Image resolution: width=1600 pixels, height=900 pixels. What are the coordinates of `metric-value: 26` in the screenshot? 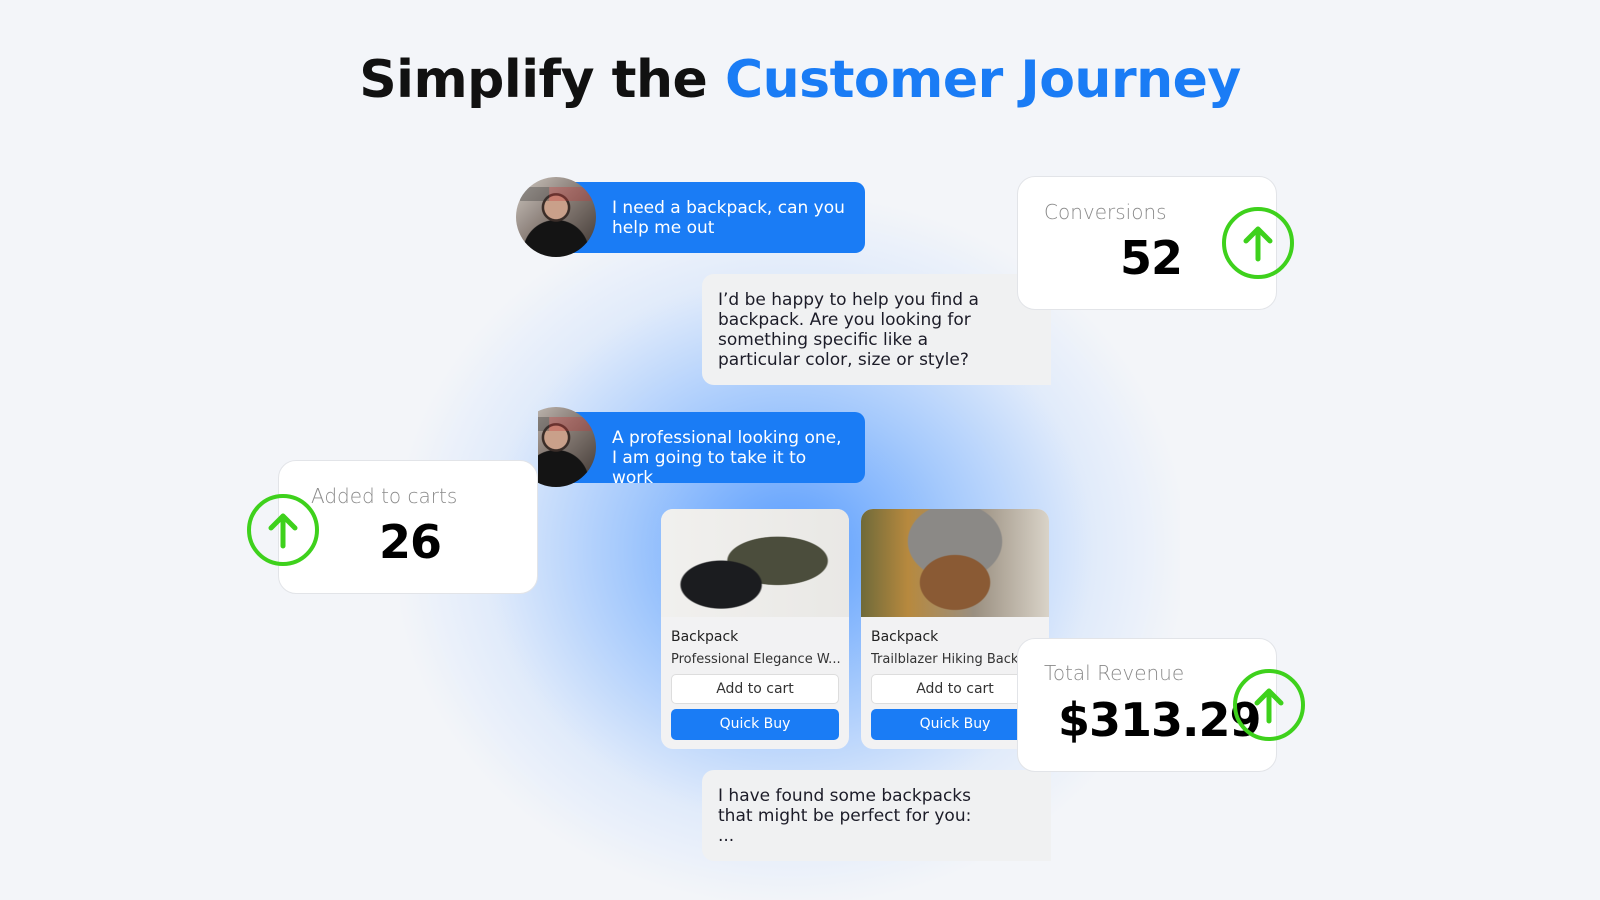 It's located at (410, 542).